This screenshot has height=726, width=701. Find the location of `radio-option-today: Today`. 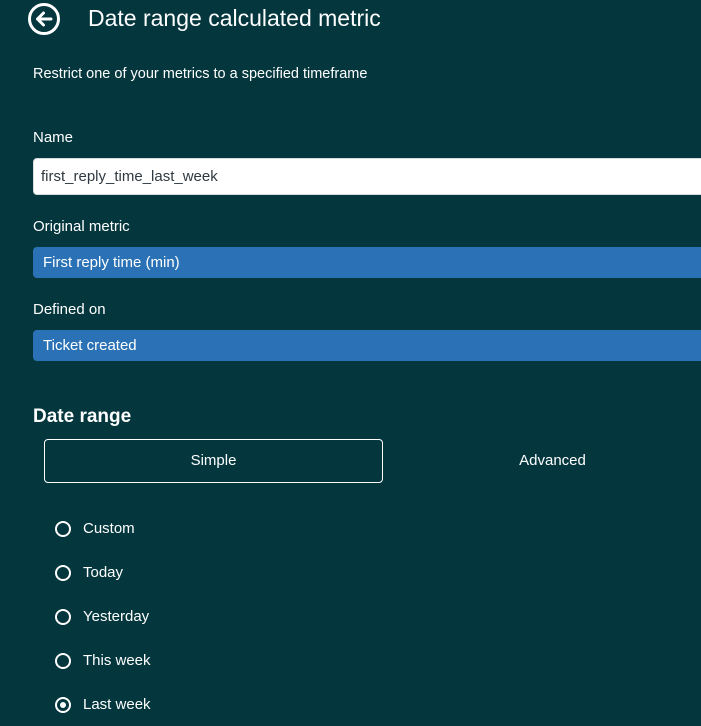

radio-option-today: Today is located at coordinates (89, 573).